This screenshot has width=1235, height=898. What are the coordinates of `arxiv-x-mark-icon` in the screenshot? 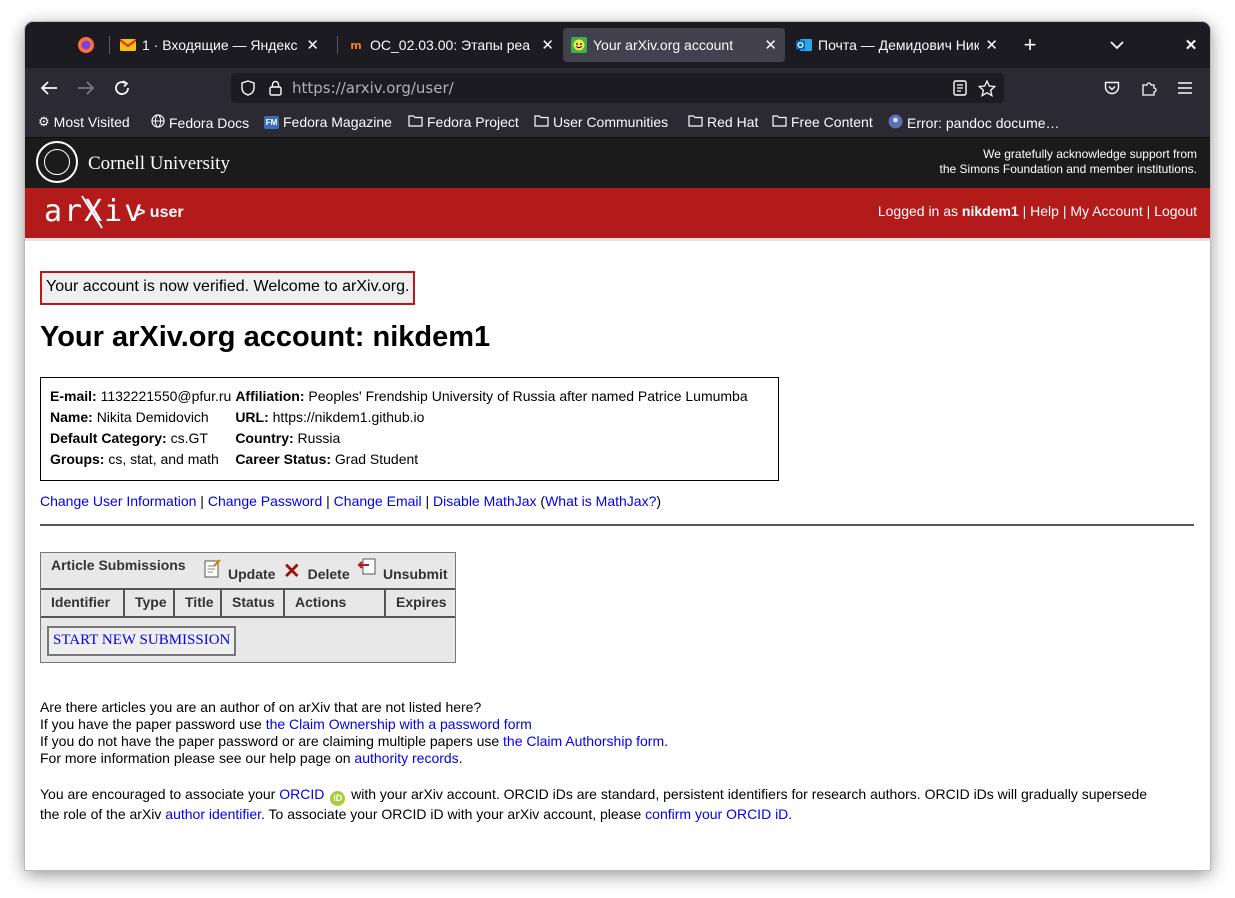 It's located at (92, 212).